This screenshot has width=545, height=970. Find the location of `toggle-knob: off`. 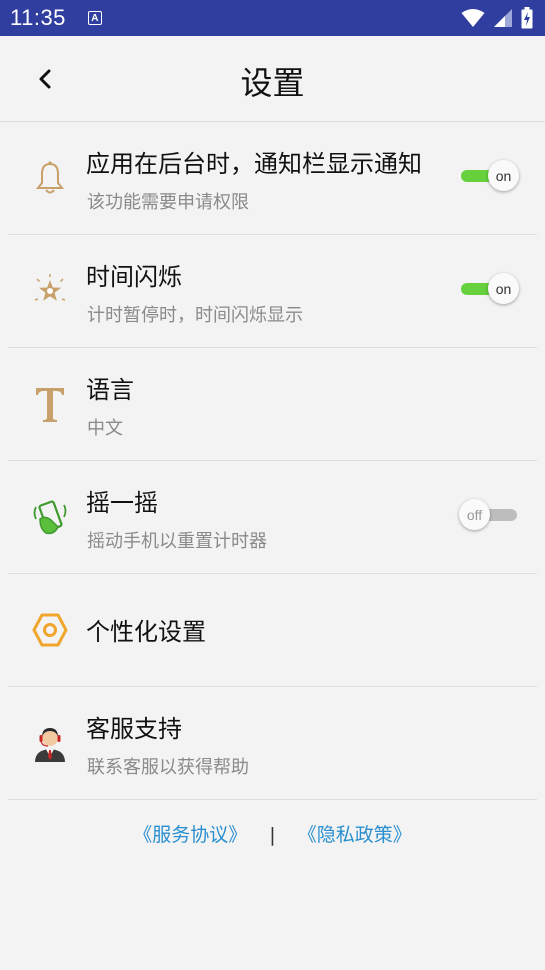

toggle-knob: off is located at coordinates (474, 514).